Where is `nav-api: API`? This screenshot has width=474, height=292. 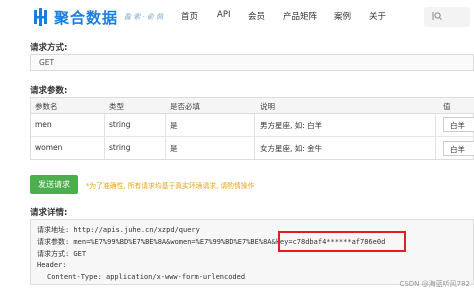 nav-api: API is located at coordinates (223, 15).